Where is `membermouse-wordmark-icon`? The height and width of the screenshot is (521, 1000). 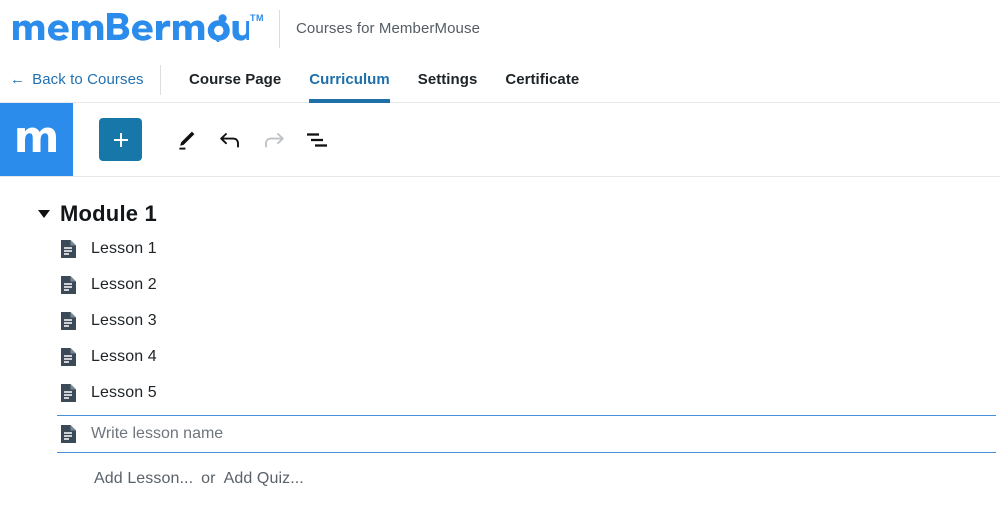 membermouse-wordmark-icon is located at coordinates (131, 27).